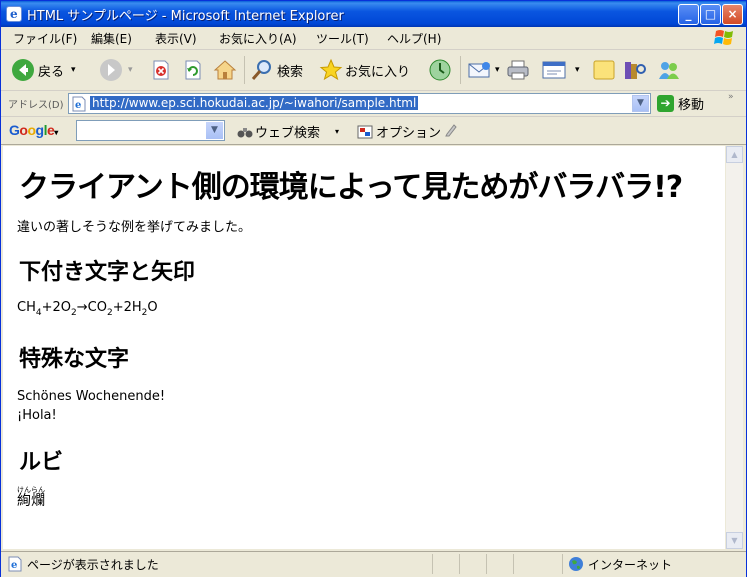  Describe the element at coordinates (23, 70) in the screenshot. I see `back-arrow-icon` at that location.